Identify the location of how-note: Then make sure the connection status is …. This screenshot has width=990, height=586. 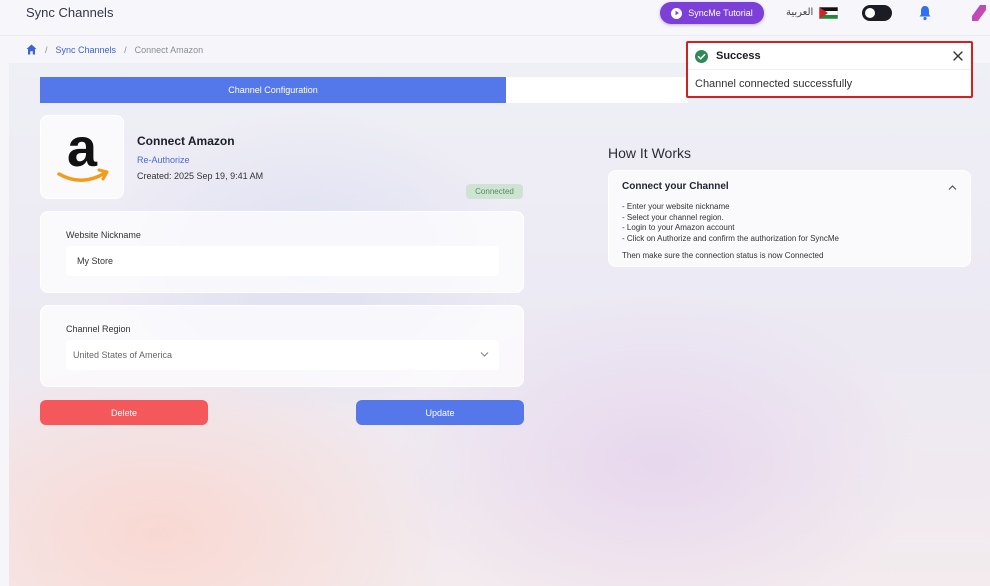
(723, 255).